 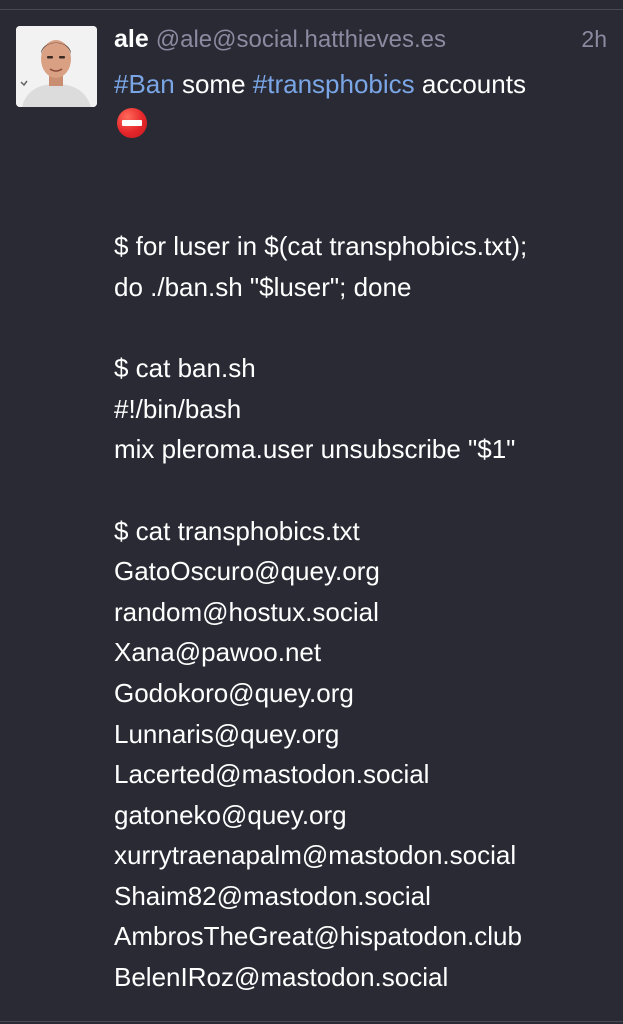 What do you see at coordinates (263, 286) in the screenshot?
I see `command-line: do ./ban.sh "$luser"; done` at bounding box center [263, 286].